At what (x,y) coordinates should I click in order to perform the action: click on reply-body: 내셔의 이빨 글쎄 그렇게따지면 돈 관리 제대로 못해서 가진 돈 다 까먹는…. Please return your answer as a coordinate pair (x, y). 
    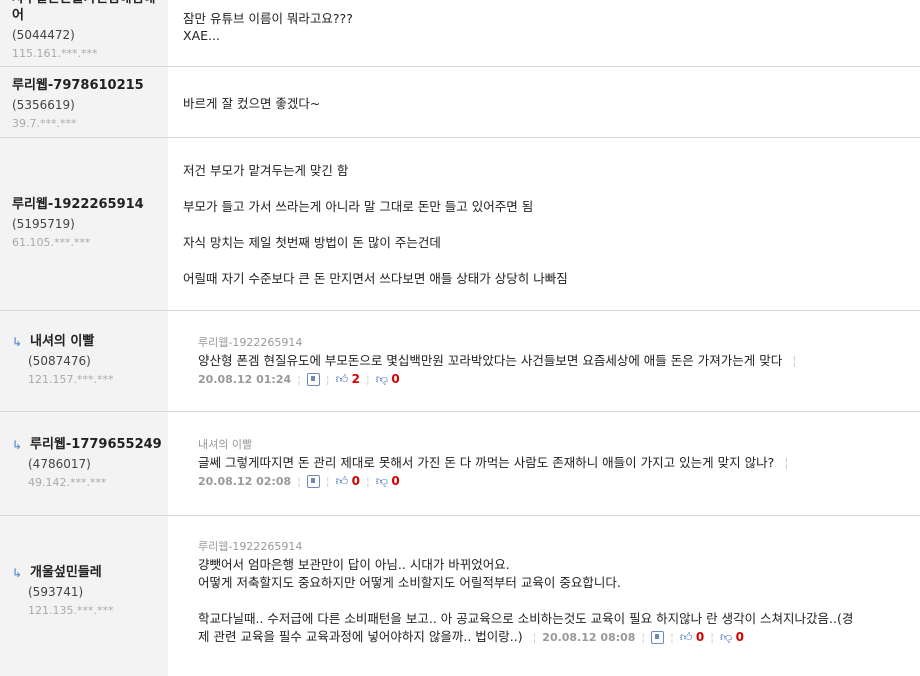
    Looking at the image, I should click on (549, 463).